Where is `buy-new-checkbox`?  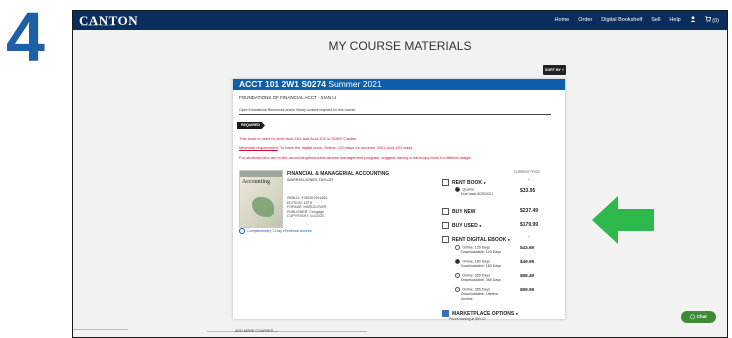
buy-new-checkbox is located at coordinates (445, 211).